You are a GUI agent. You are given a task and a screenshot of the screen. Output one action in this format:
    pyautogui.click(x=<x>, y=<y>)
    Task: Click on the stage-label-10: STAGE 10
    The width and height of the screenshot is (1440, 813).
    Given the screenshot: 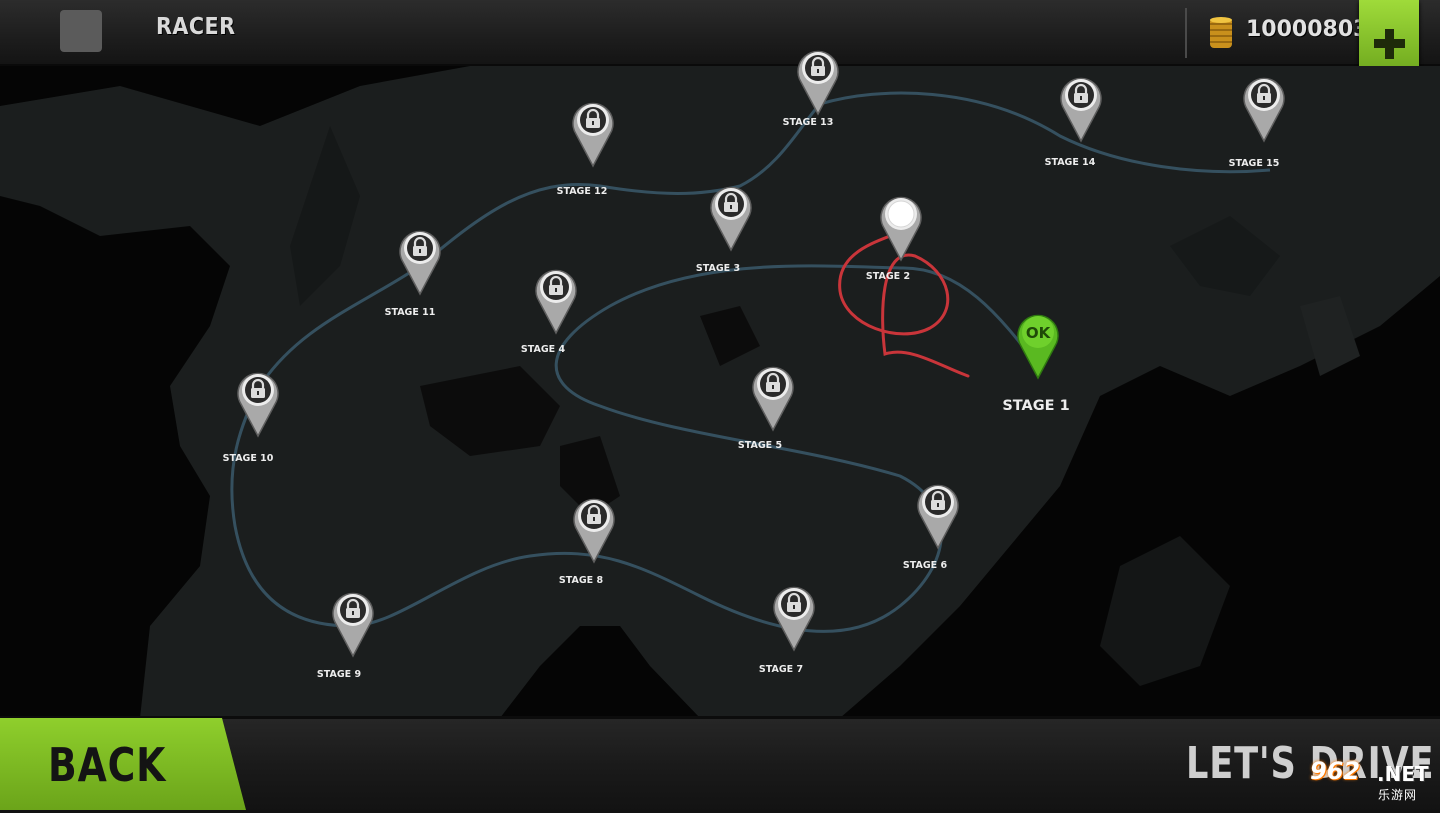 What is the action you would take?
    pyautogui.click(x=248, y=458)
    